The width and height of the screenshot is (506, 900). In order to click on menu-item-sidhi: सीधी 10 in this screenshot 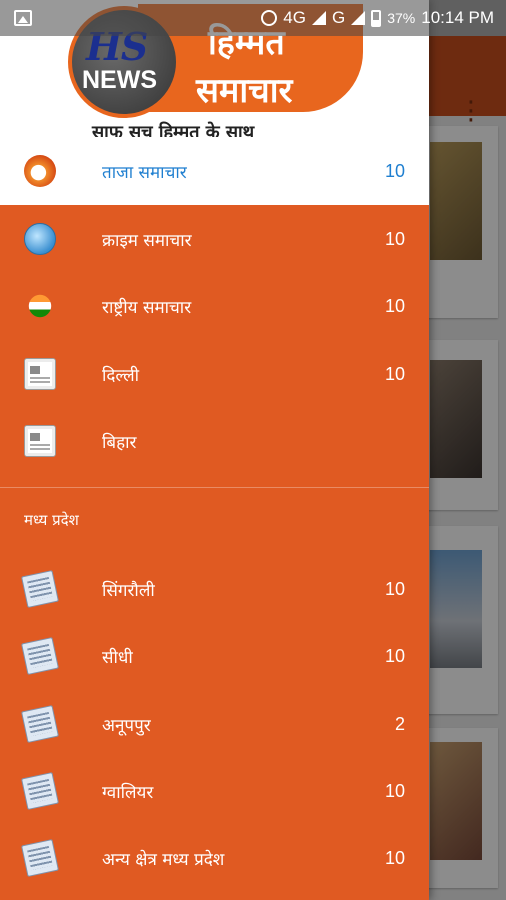, I will do `click(214, 656)`.